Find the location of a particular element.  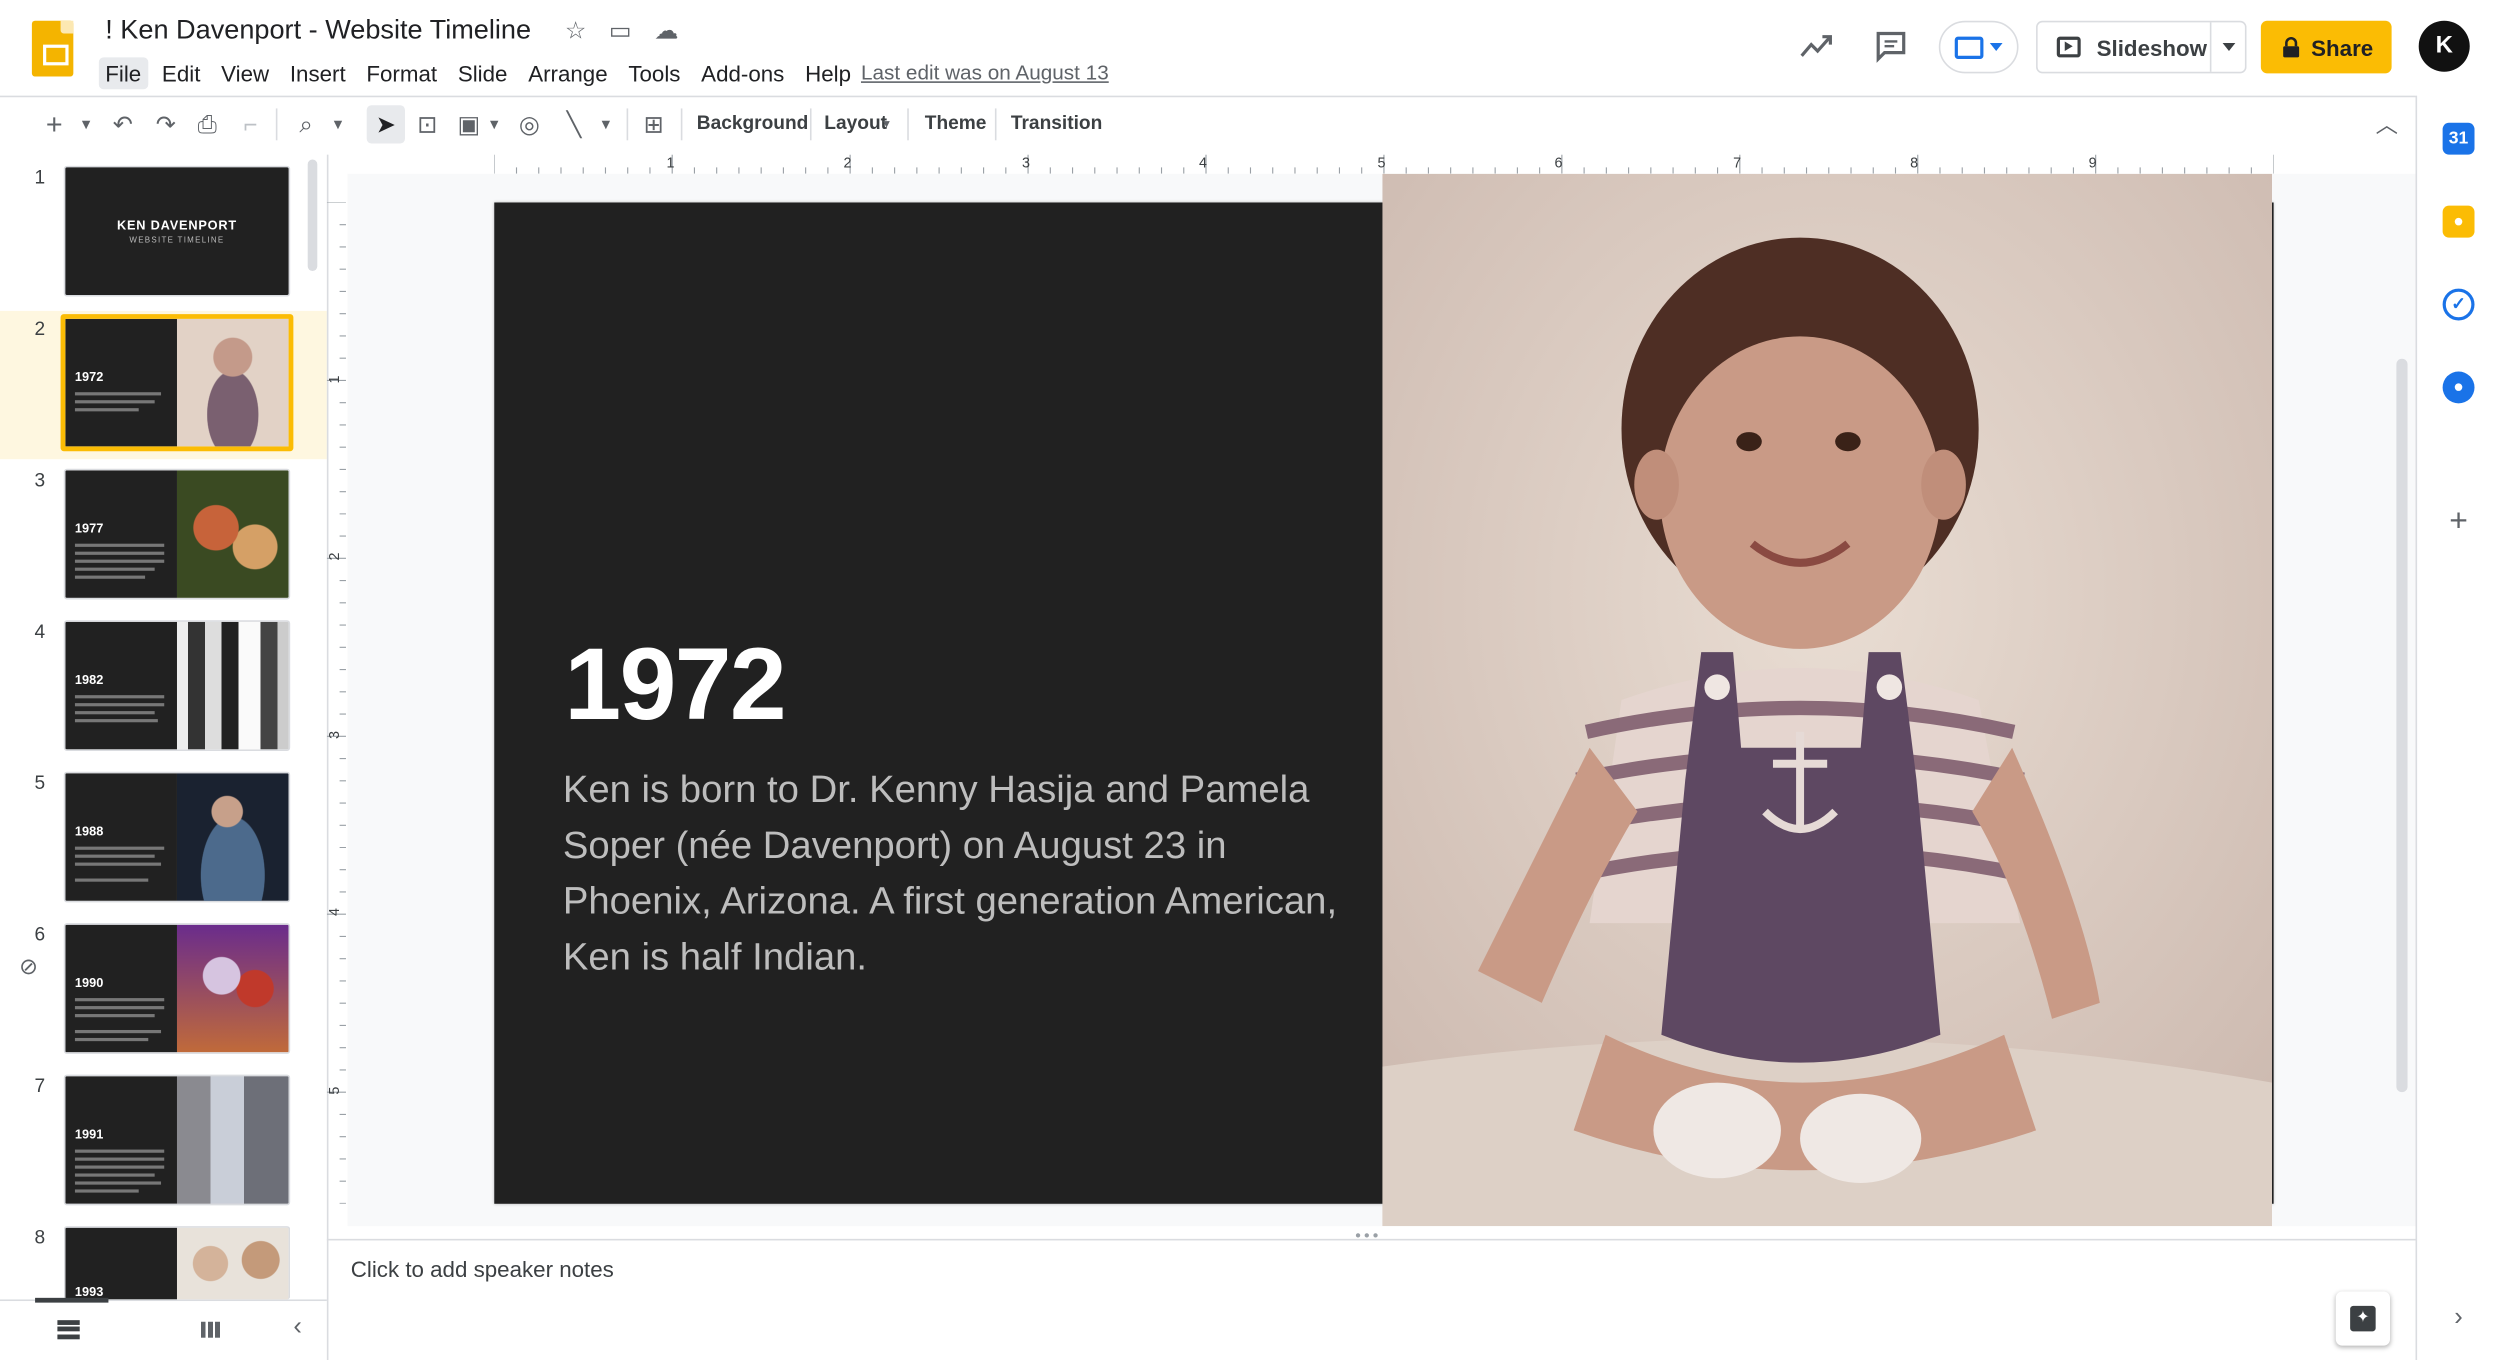

slide-number: 1 is located at coordinates (40, 177).